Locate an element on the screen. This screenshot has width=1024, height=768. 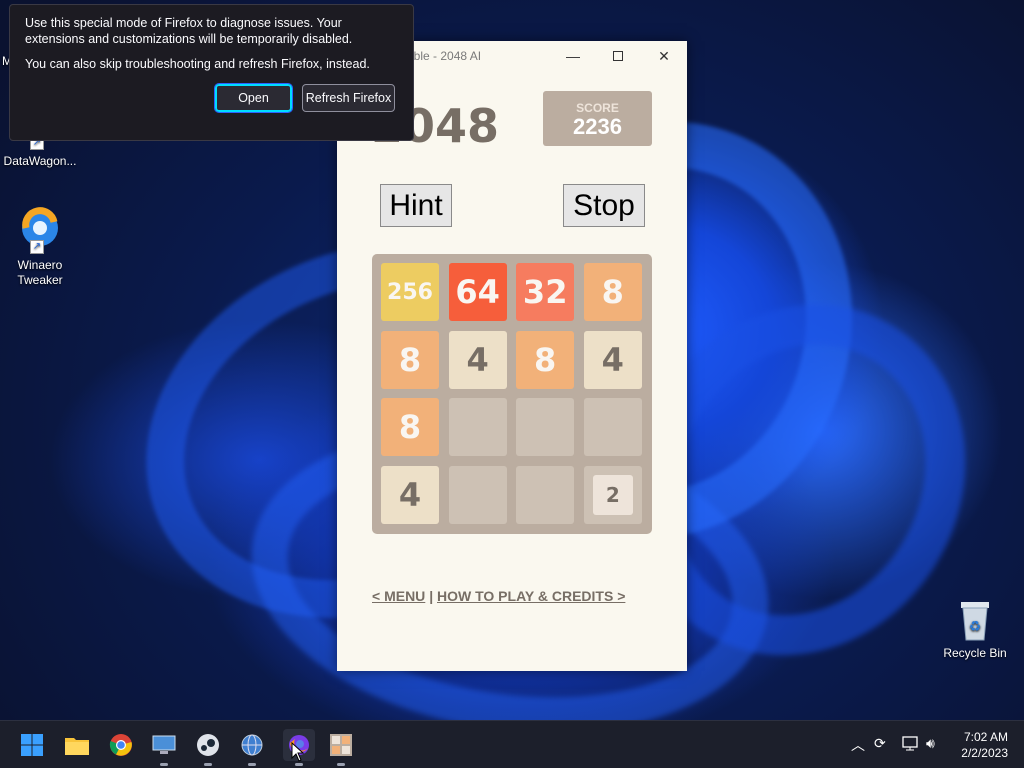
desktop-icon-label: Winaero Tweaker is located at coordinates (40, 272).